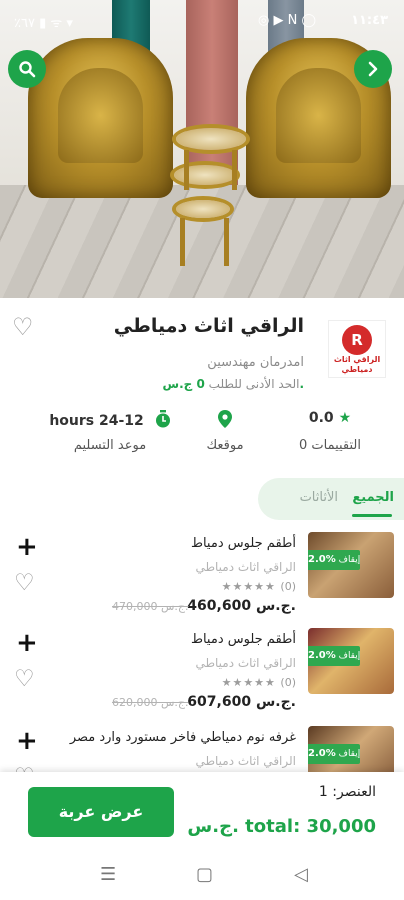 The height and width of the screenshot is (900, 404). What do you see at coordinates (202, 21) in the screenshot?
I see `status-bar: ٪٦٧ ▮ ᯤ ▾ ◎ ▶ N ◯ ١١:٤٣` at bounding box center [202, 21].